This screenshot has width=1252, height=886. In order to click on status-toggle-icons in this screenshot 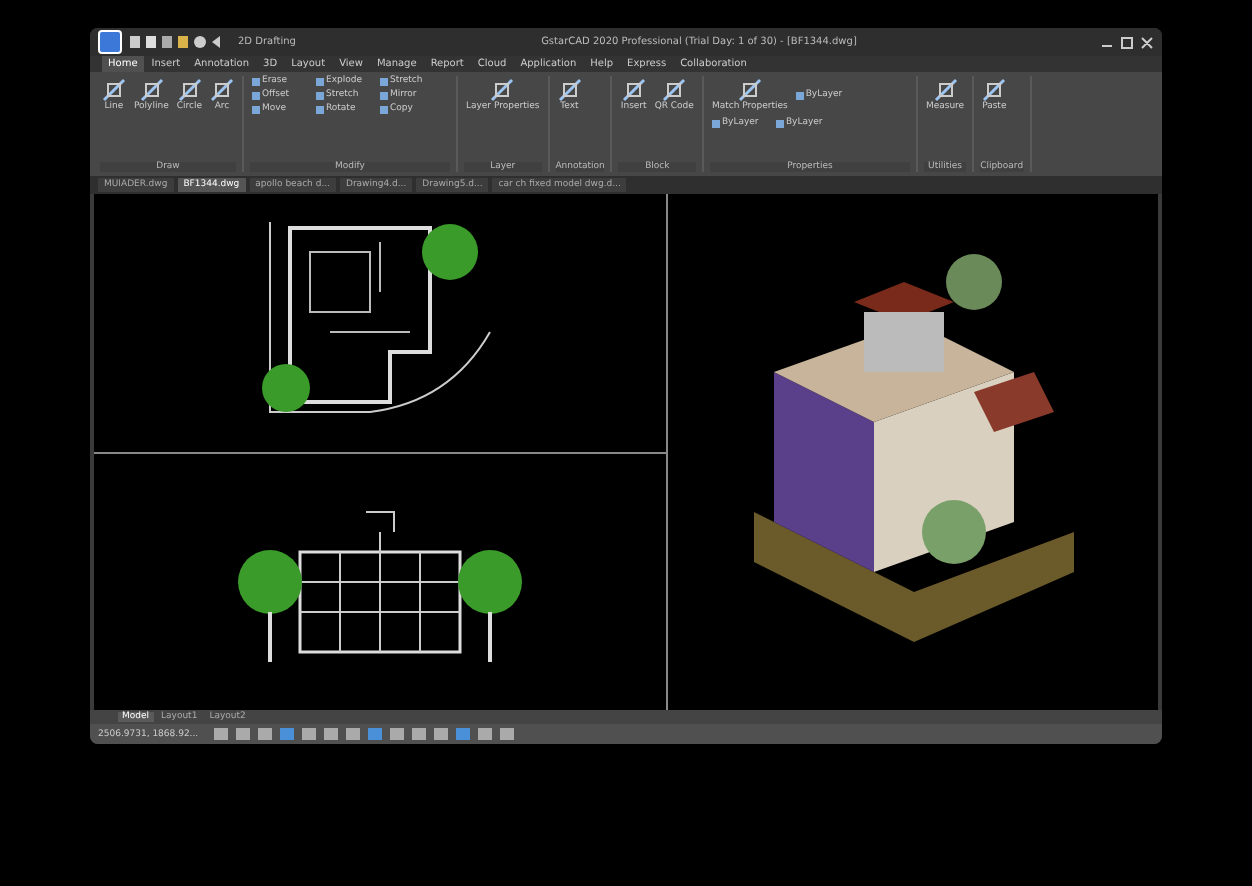, I will do `click(364, 734)`.